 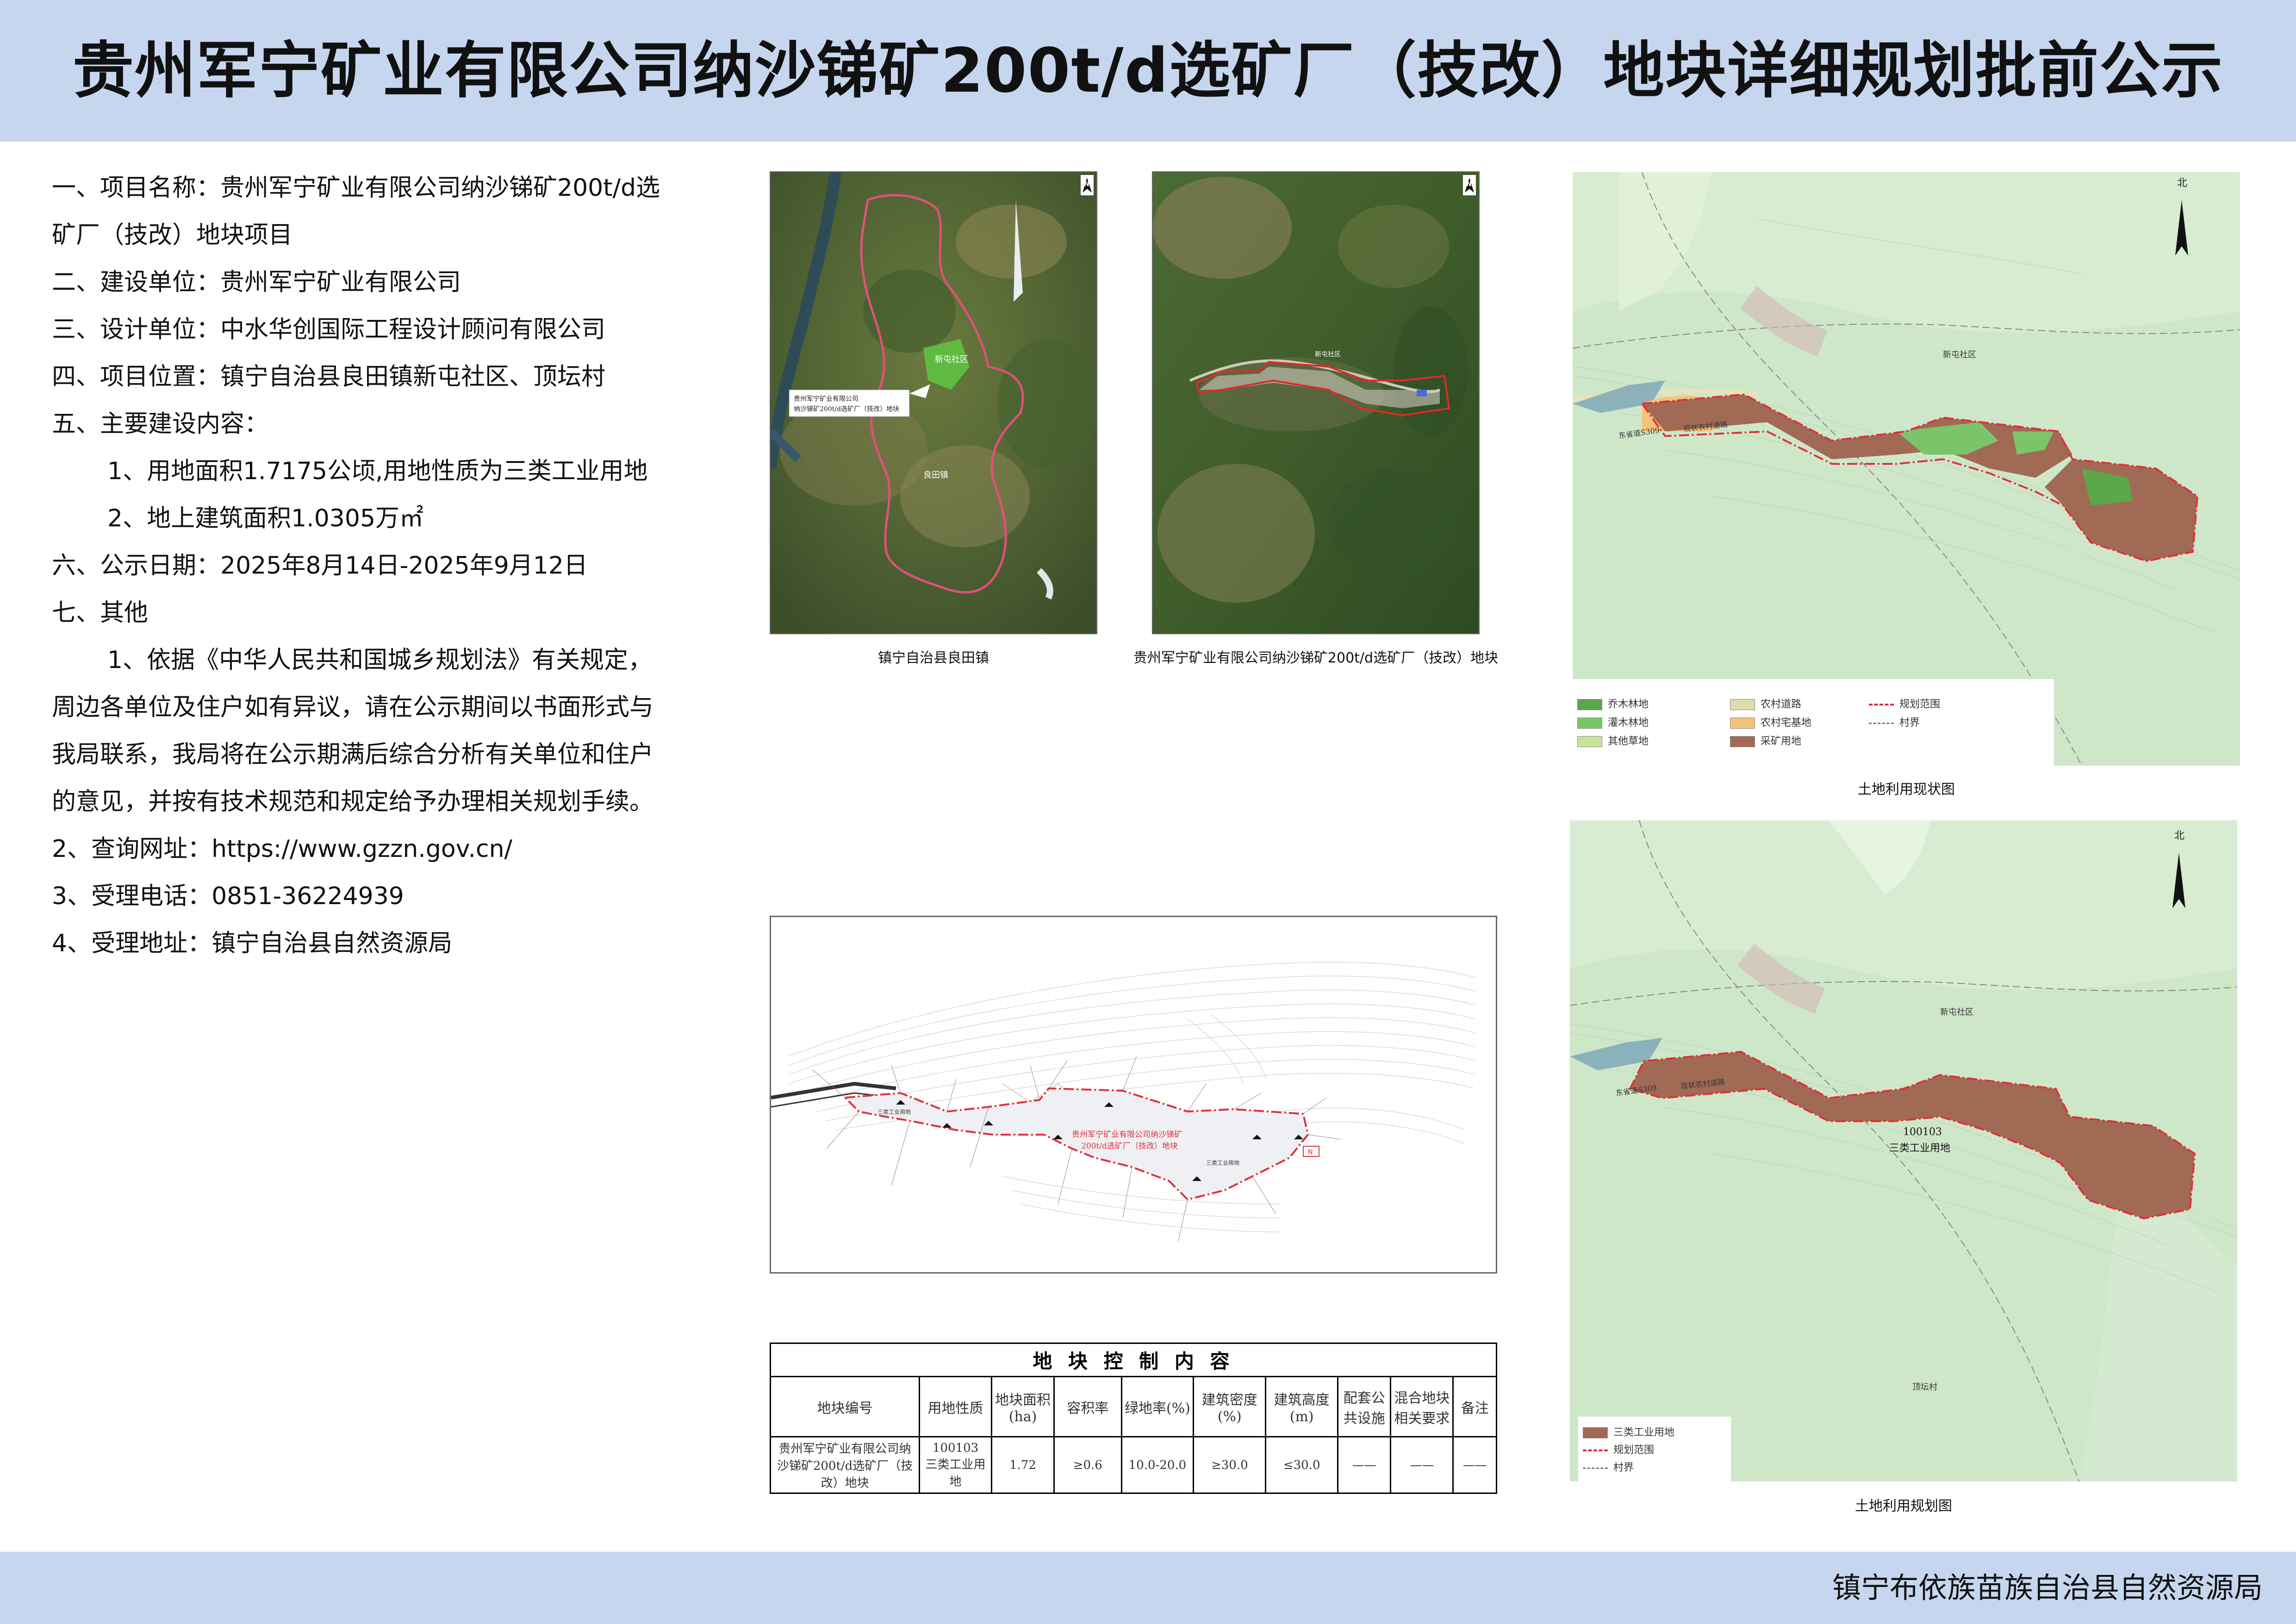 What do you see at coordinates (353, 707) in the screenshot?
I see `objection-notice-2: 周边各单位及住户如有异议，请在公示期间以书面形式与` at bounding box center [353, 707].